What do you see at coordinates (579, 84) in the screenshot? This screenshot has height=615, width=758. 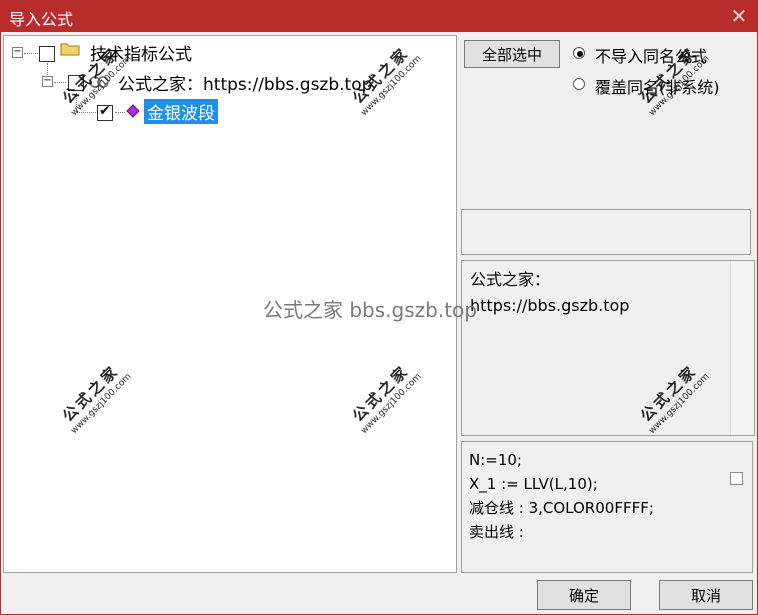 I see `radio-overwrite-duplicates` at bounding box center [579, 84].